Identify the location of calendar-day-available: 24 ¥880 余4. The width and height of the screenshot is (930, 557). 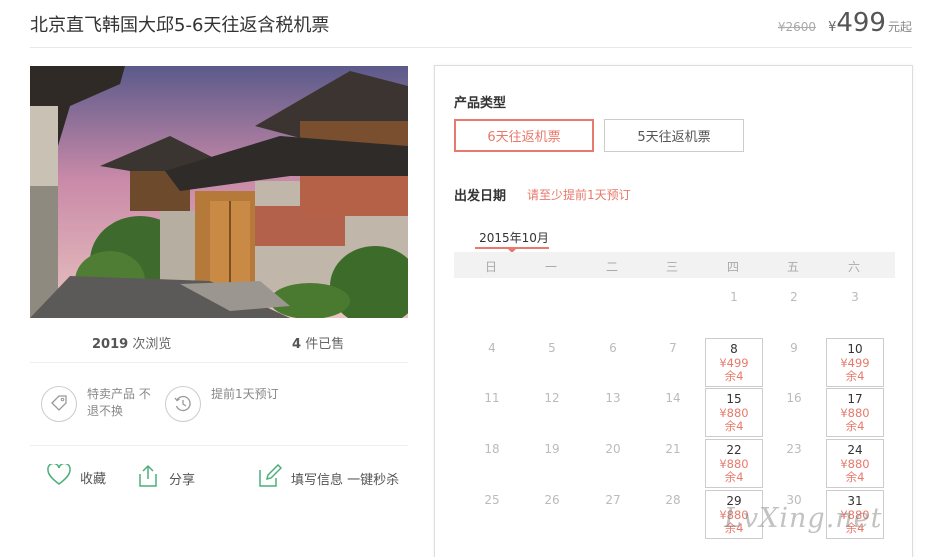
(855, 463).